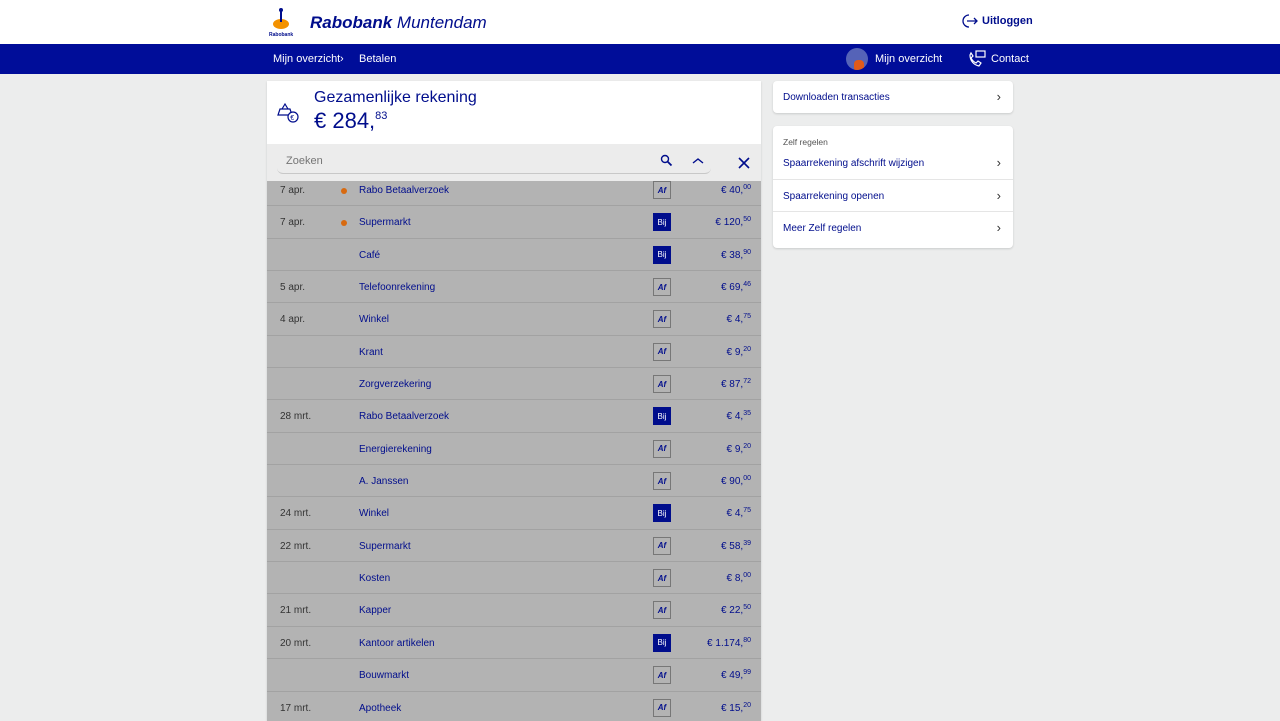  What do you see at coordinates (747, 543) in the screenshot?
I see `amount-cents: 39` at bounding box center [747, 543].